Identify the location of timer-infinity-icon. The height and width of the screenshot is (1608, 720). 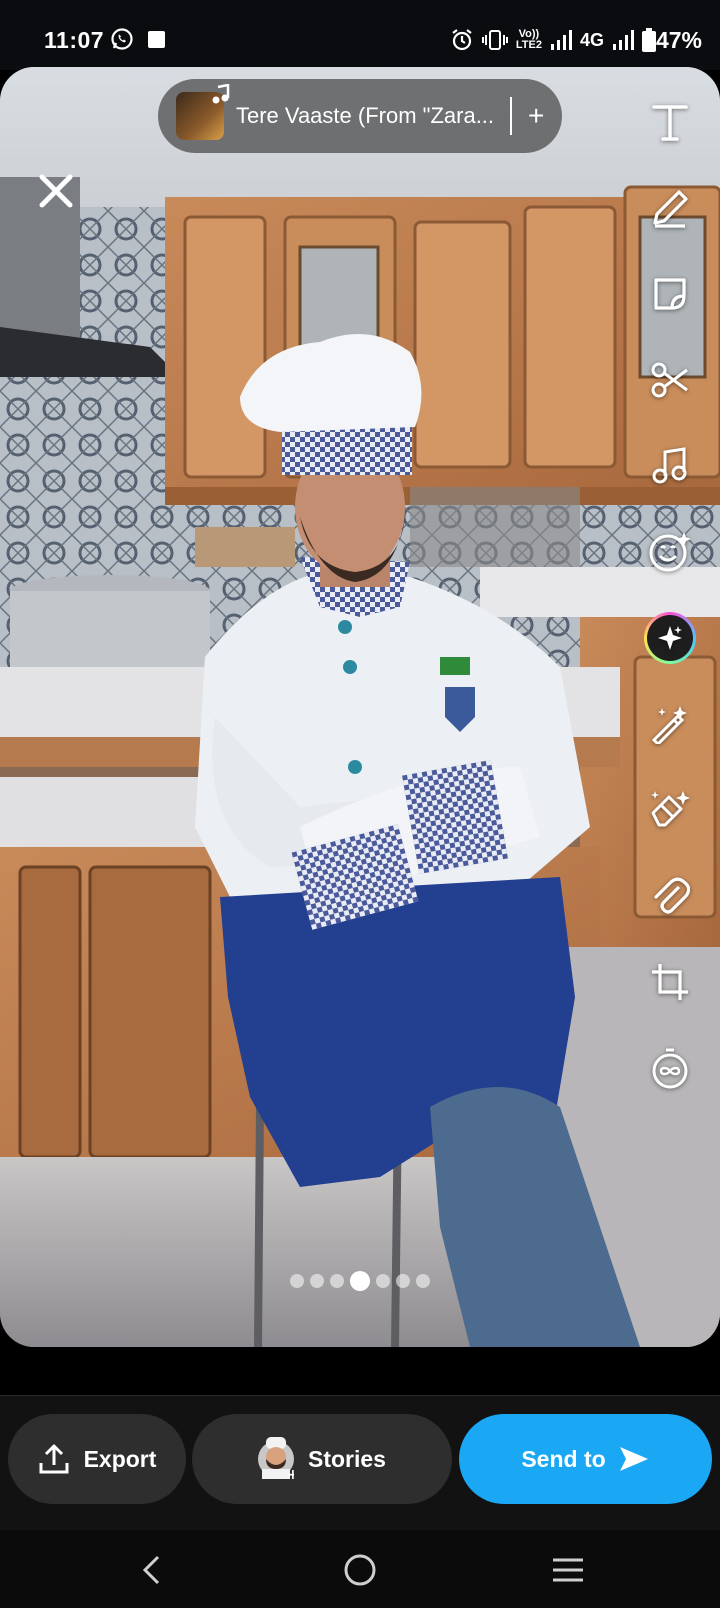
(670, 1068).